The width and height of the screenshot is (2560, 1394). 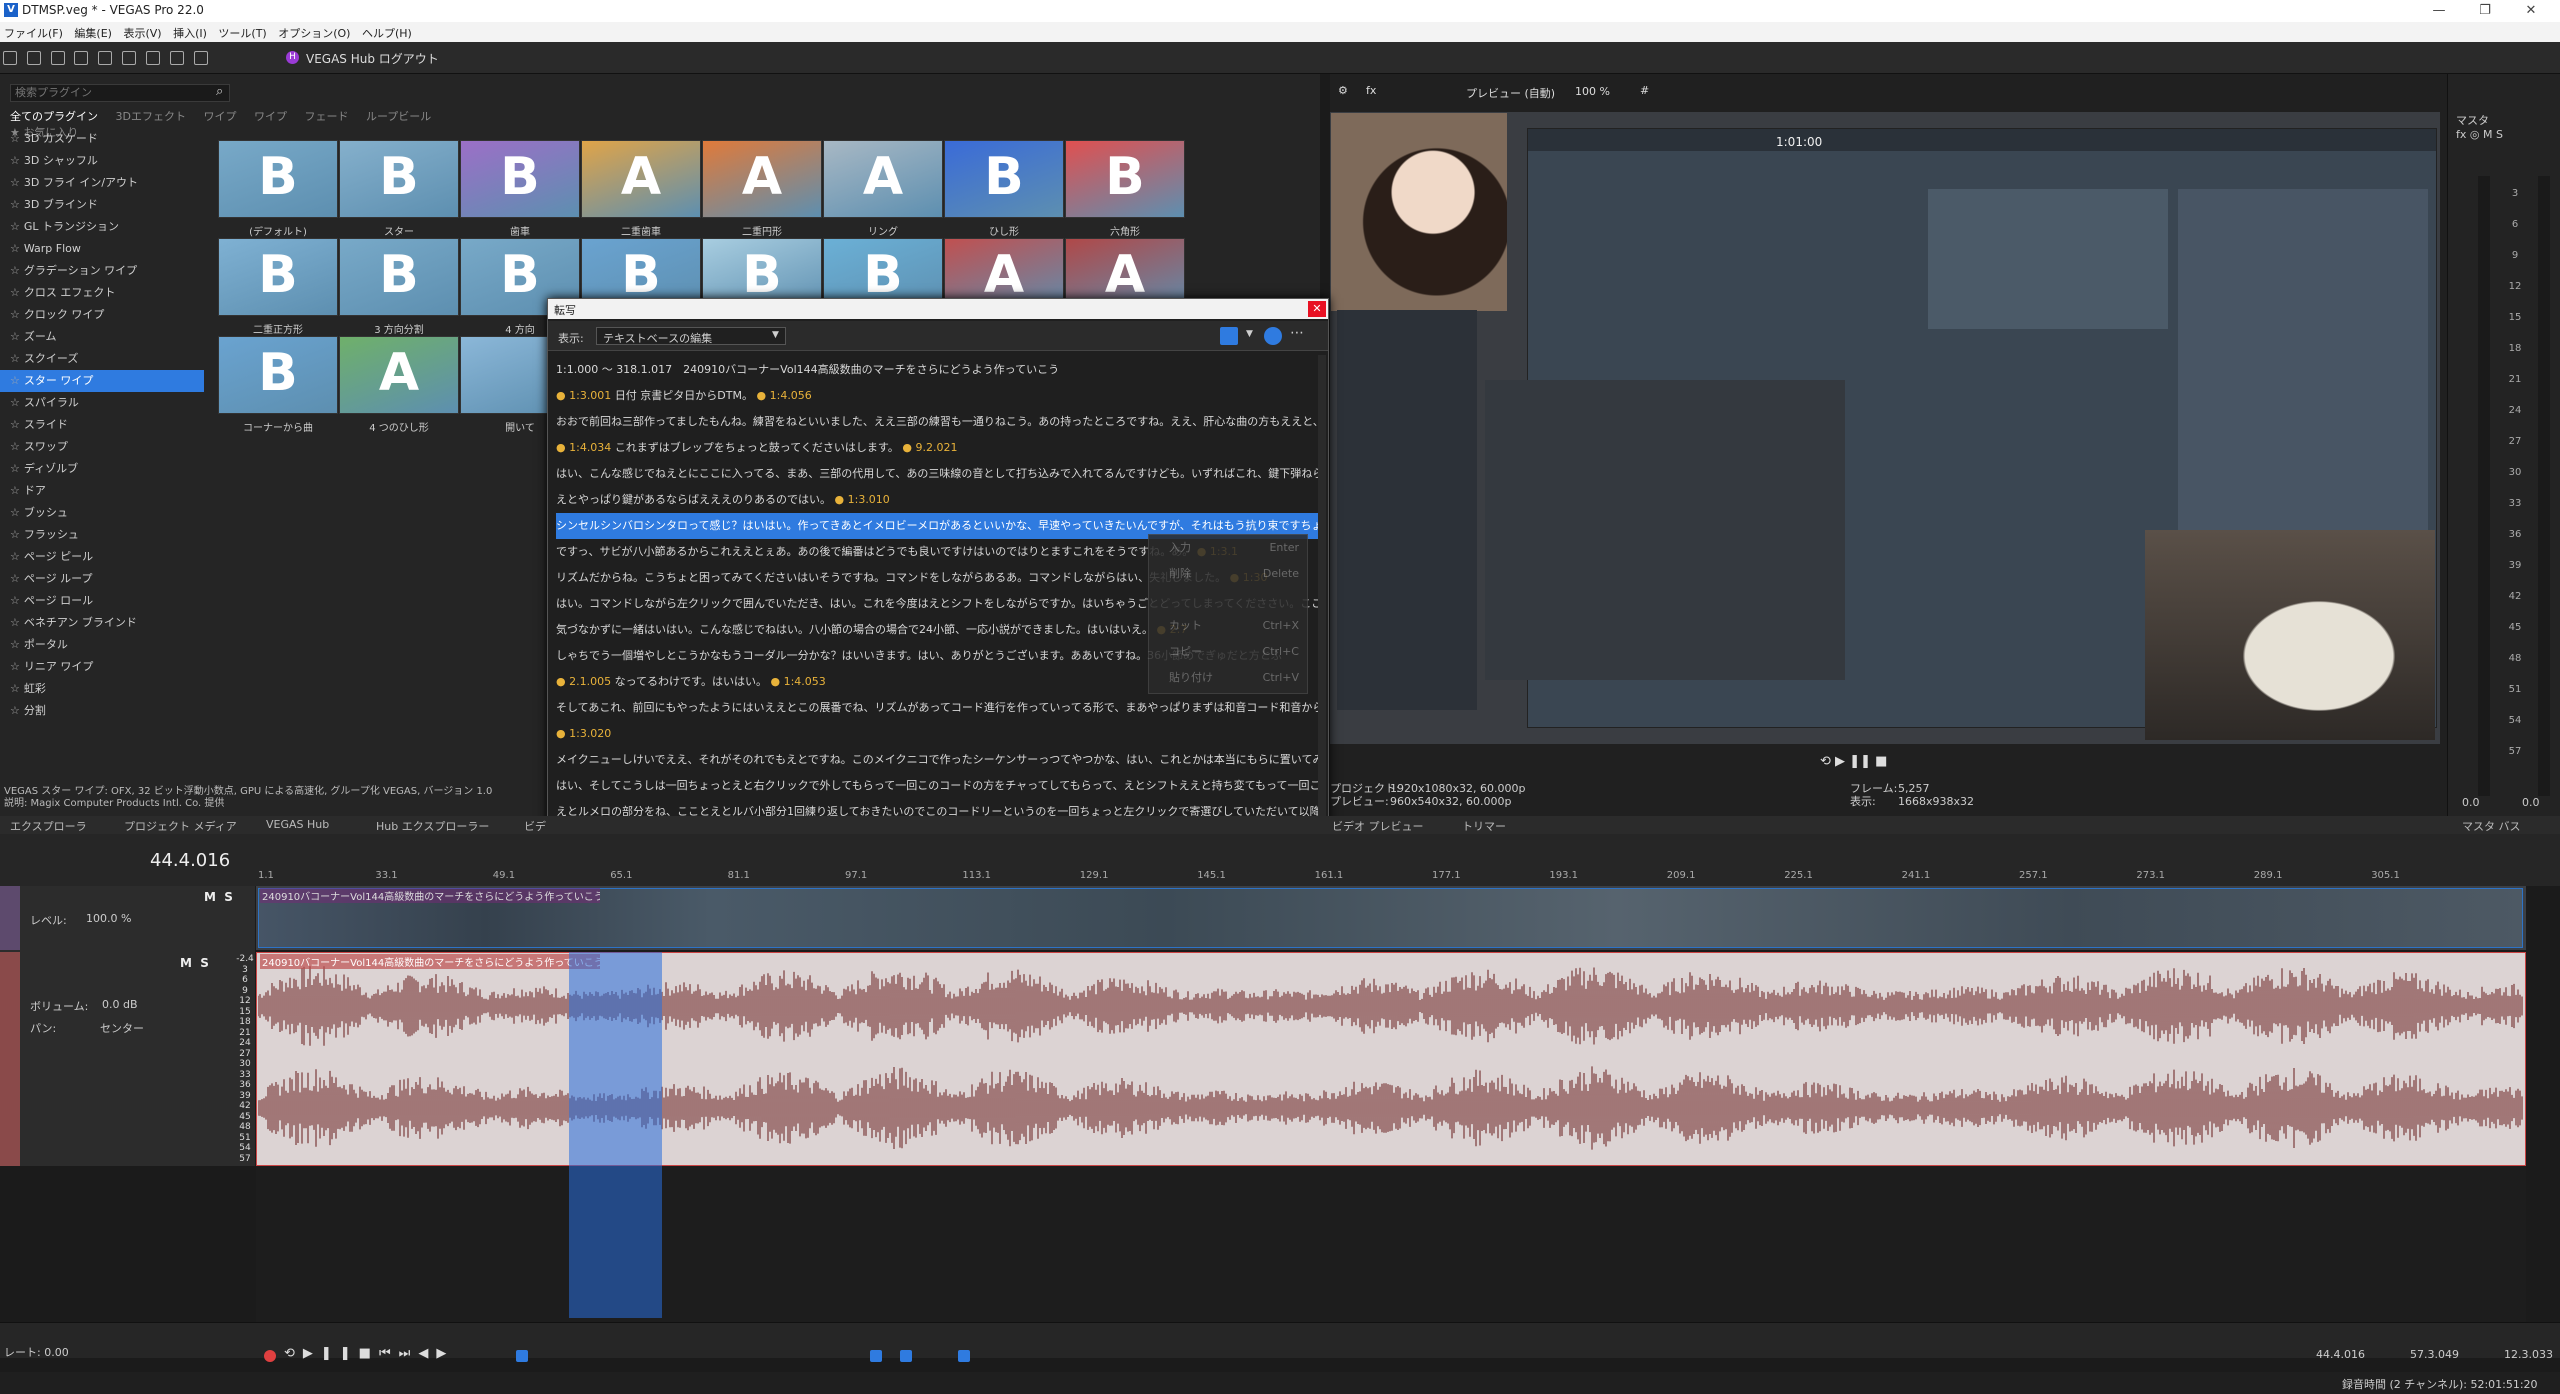 What do you see at coordinates (2439, 11) in the screenshot?
I see `minimize-icon: —` at bounding box center [2439, 11].